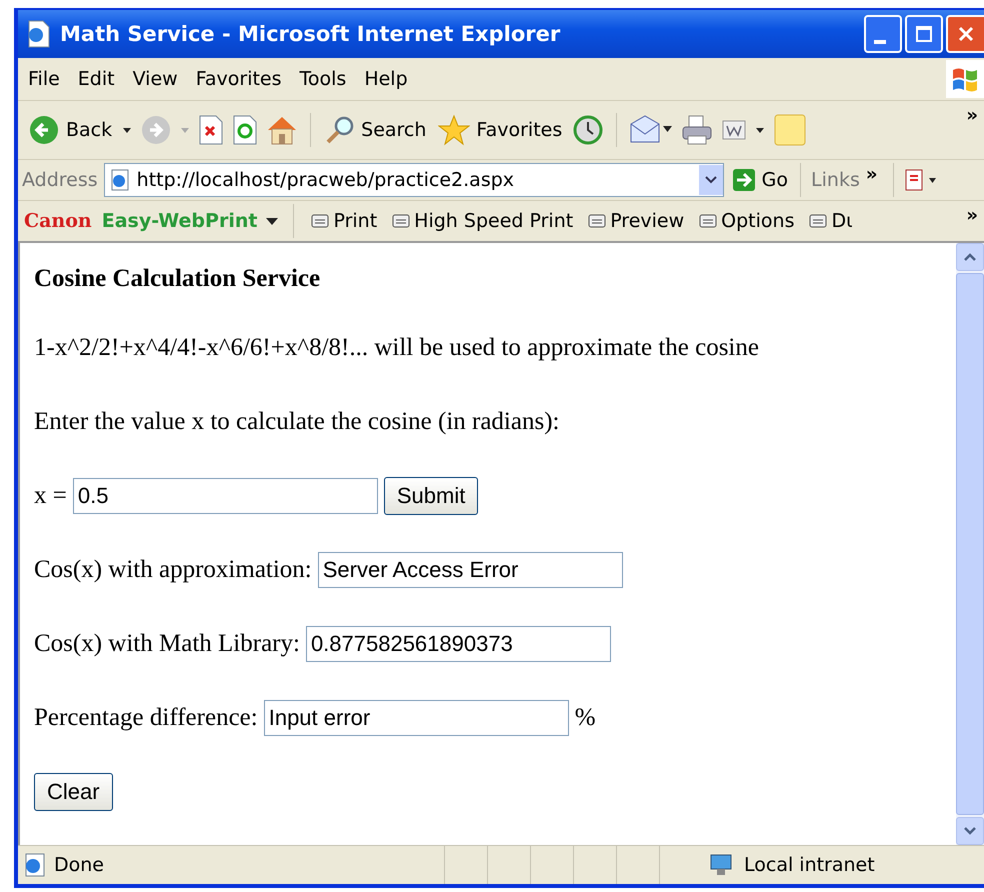 The width and height of the screenshot is (984, 892). What do you see at coordinates (635, 221) in the screenshot?
I see `print-toolbar-button: Preview` at bounding box center [635, 221].